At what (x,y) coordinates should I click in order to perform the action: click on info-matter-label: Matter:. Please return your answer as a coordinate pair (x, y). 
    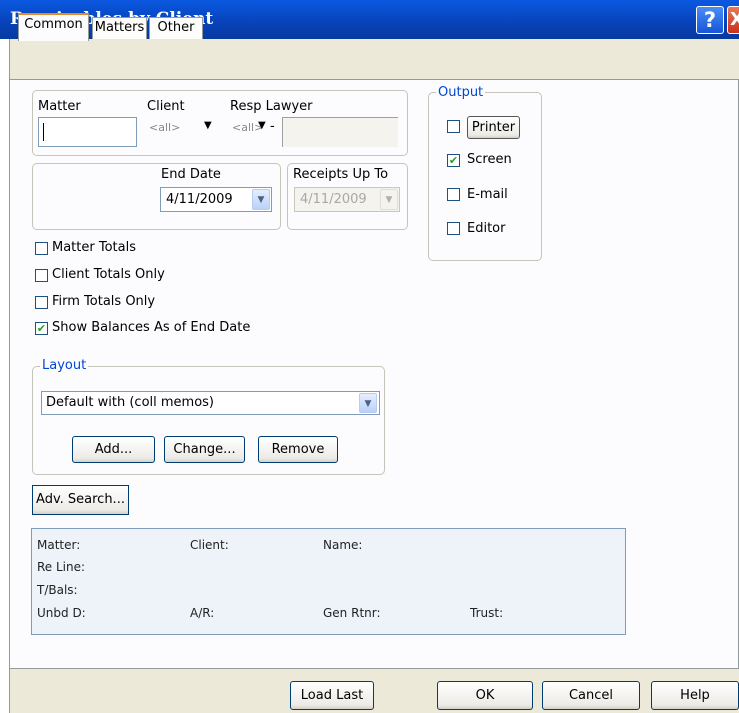
    Looking at the image, I should click on (59, 545).